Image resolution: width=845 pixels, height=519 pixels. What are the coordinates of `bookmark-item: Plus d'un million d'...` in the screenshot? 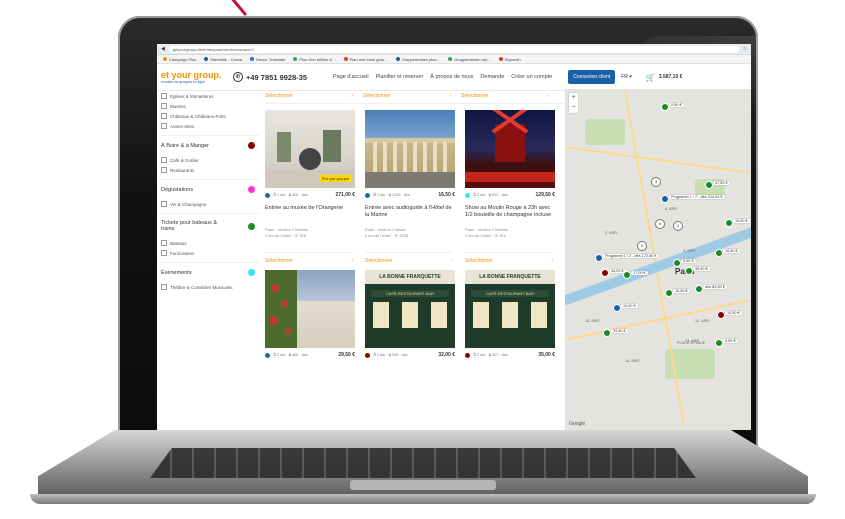 It's located at (314, 59).